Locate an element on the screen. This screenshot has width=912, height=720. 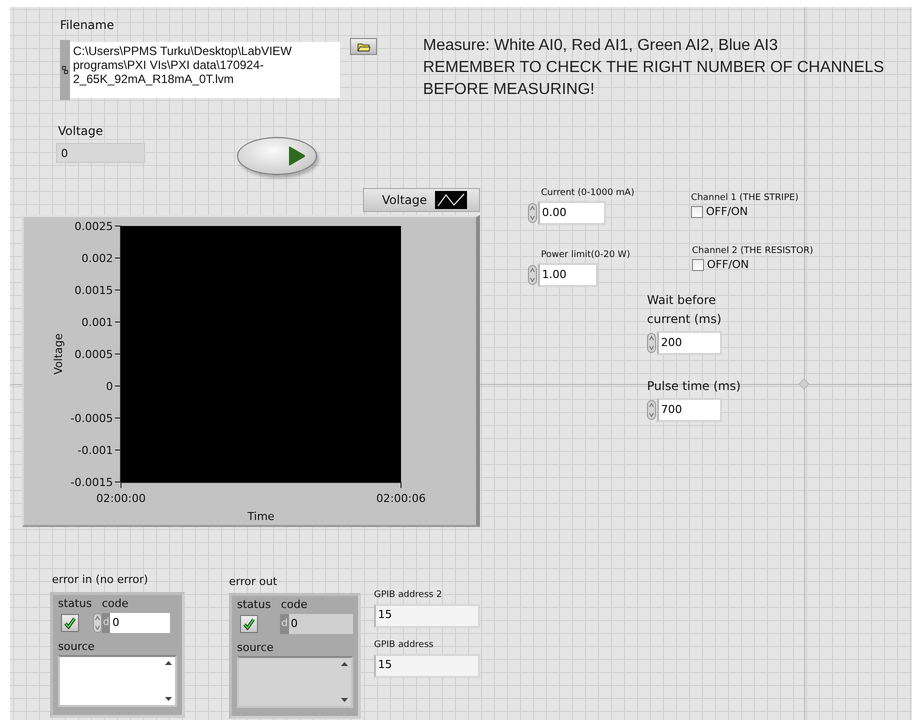
control-label: Channel 2 (THE RESISTOR) is located at coordinates (753, 251).